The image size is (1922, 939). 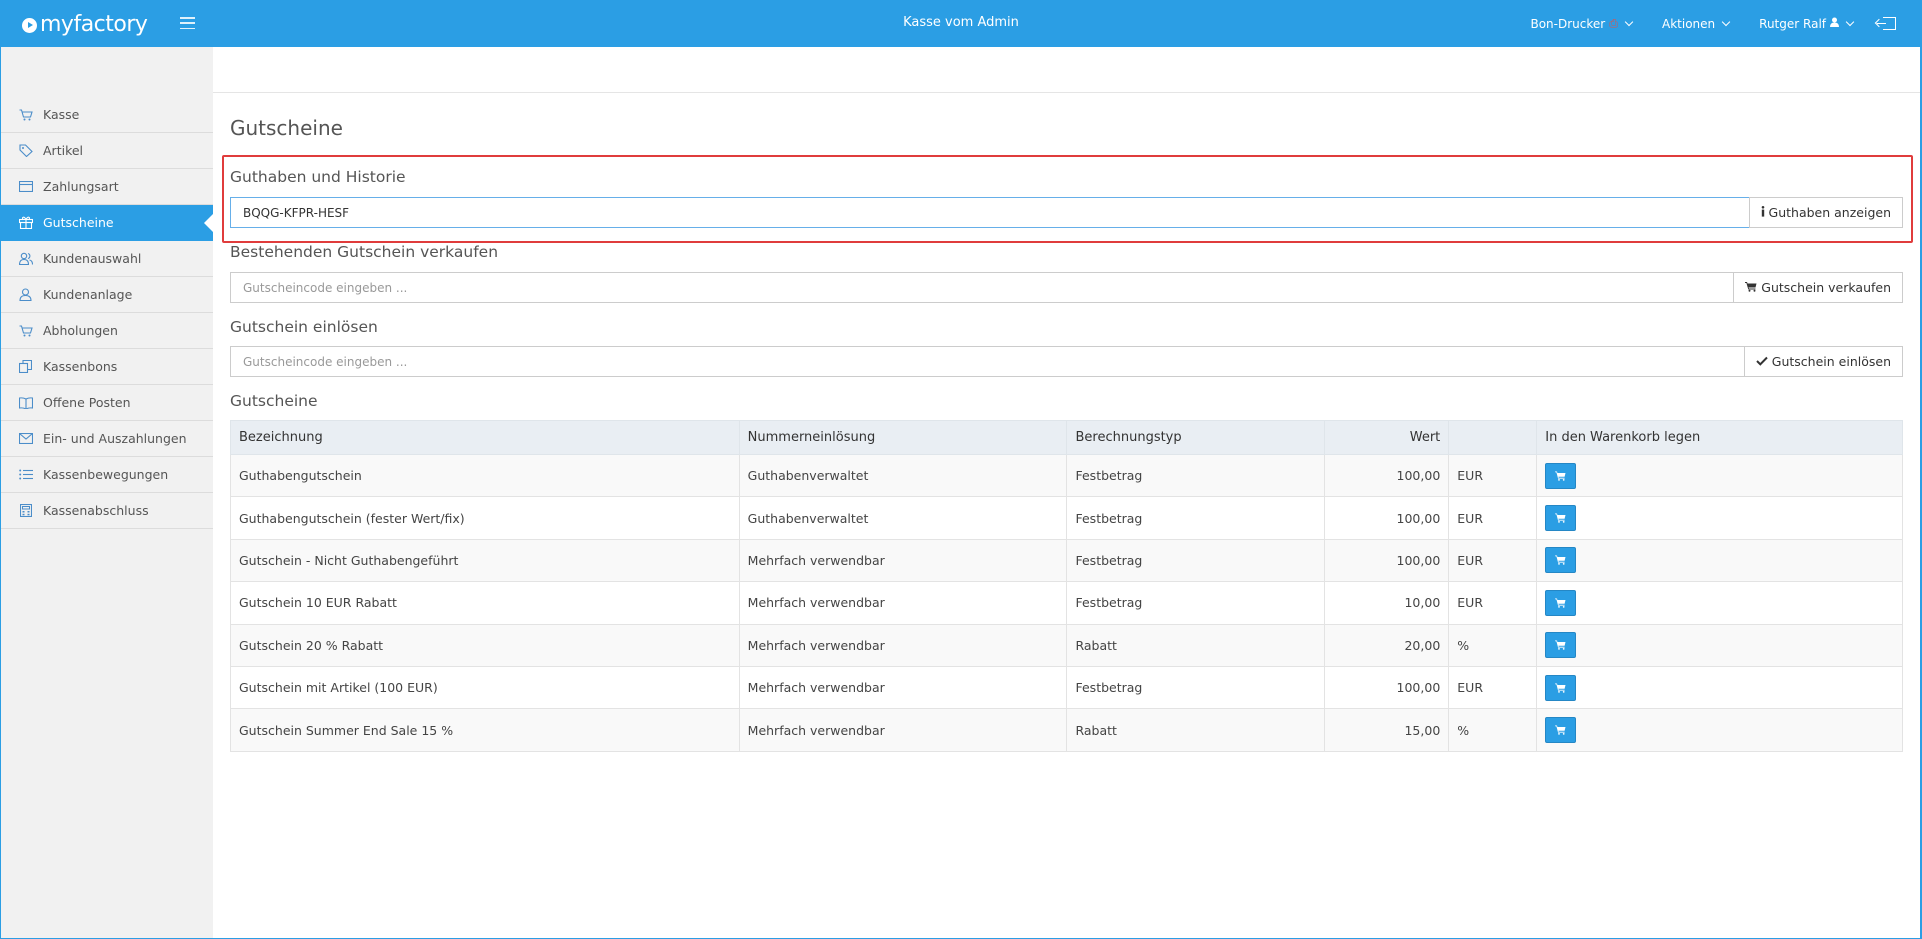 What do you see at coordinates (485, 437) in the screenshot?
I see `column-header-name: Bezeichnung` at bounding box center [485, 437].